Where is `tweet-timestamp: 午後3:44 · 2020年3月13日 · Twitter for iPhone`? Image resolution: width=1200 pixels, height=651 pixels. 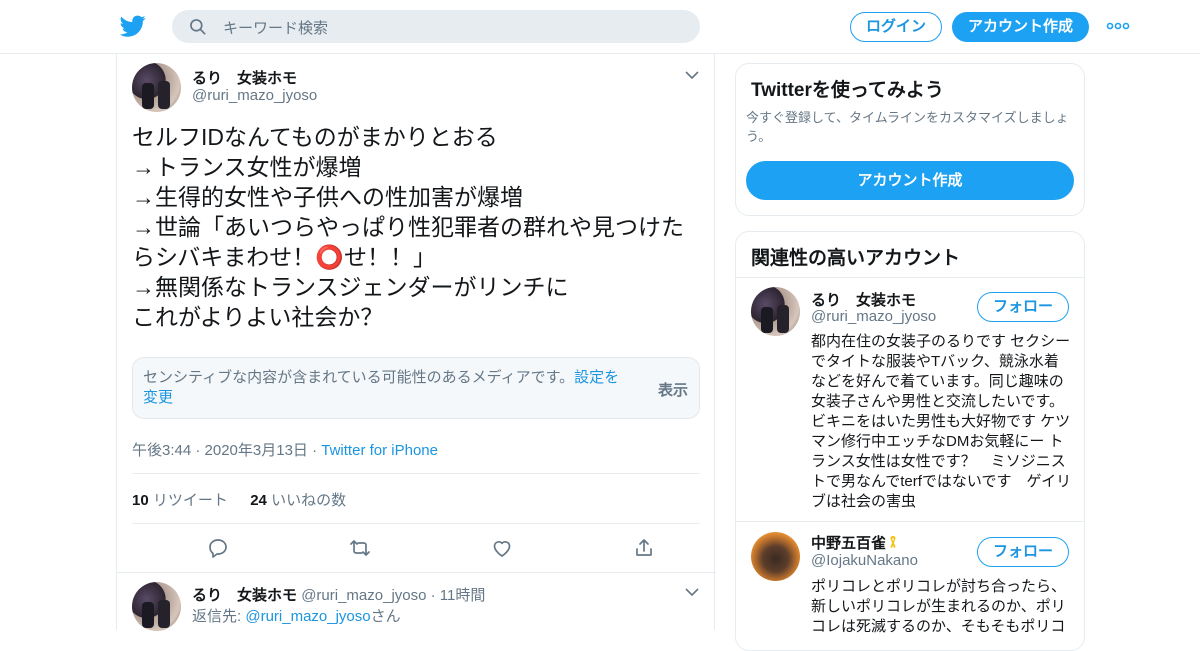
tweet-timestamp: 午後3:44 · 2020年3月13日 · Twitter for iPhone is located at coordinates (285, 449).